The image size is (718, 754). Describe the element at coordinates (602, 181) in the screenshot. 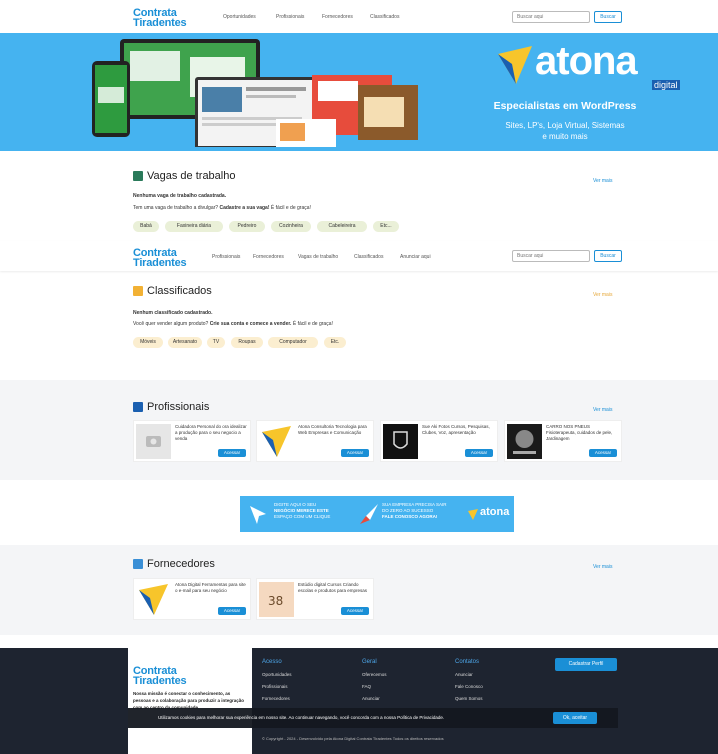

I see `vagas-see-all: Ver mais` at that location.